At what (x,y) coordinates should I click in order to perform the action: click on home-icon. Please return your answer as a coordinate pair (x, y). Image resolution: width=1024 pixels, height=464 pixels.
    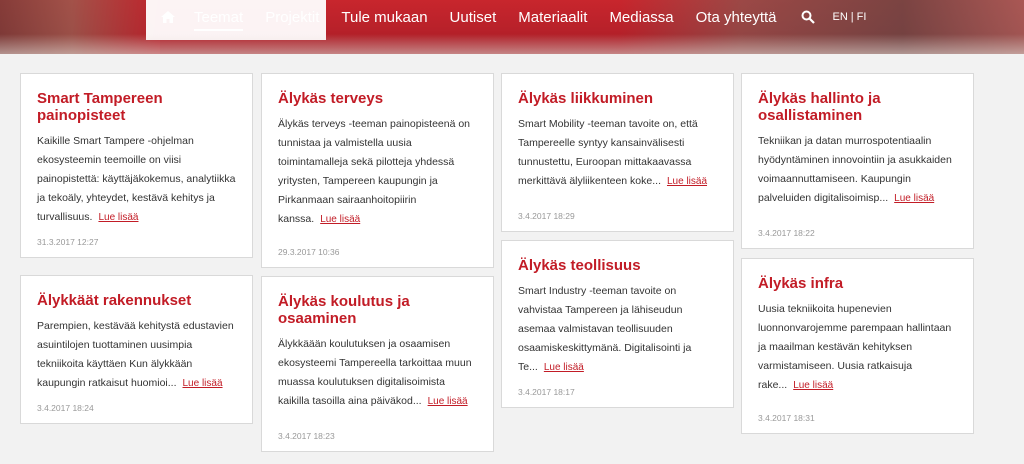
    Looking at the image, I should click on (168, 17).